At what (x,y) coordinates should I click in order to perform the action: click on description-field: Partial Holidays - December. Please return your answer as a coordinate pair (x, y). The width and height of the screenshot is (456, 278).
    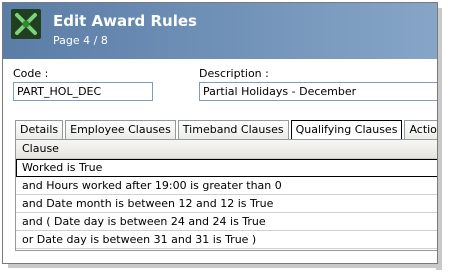
    Looking at the image, I should click on (318, 91).